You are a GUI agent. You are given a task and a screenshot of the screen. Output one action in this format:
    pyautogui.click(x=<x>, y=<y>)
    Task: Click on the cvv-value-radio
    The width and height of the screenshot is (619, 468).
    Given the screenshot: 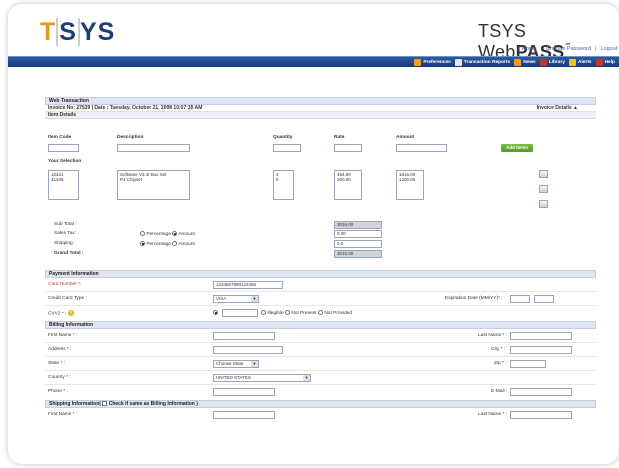 What is the action you would take?
    pyautogui.click(x=215, y=312)
    